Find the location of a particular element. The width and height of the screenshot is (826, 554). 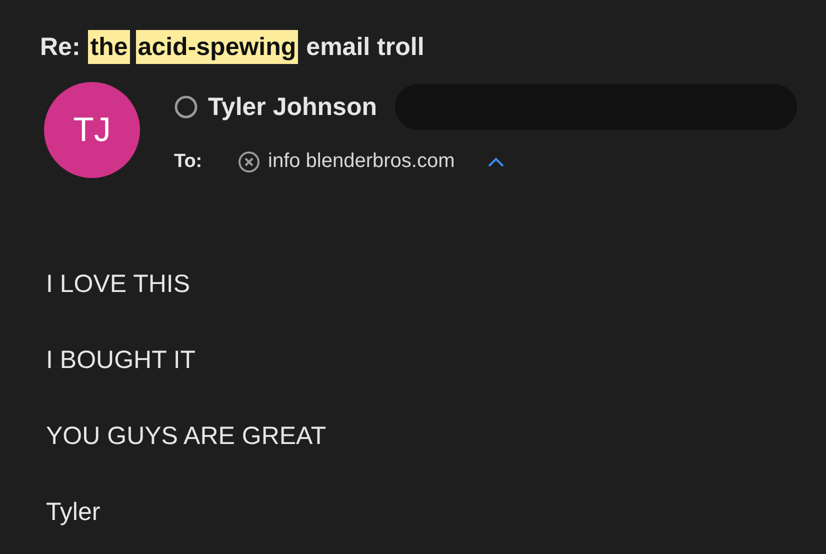

subject-text: email troll is located at coordinates (365, 47).